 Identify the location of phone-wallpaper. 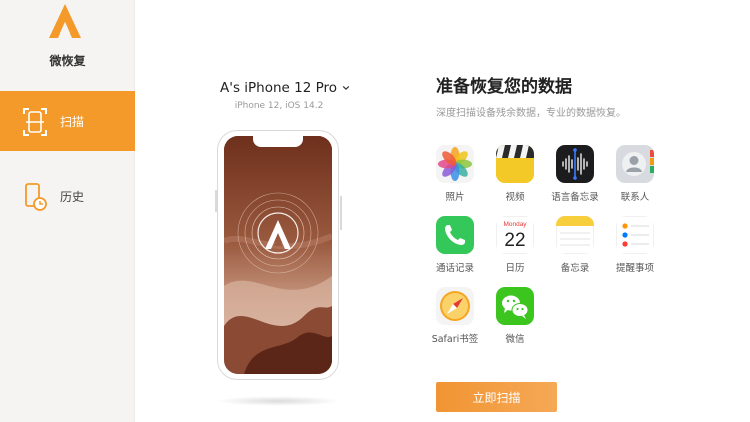
(278, 255).